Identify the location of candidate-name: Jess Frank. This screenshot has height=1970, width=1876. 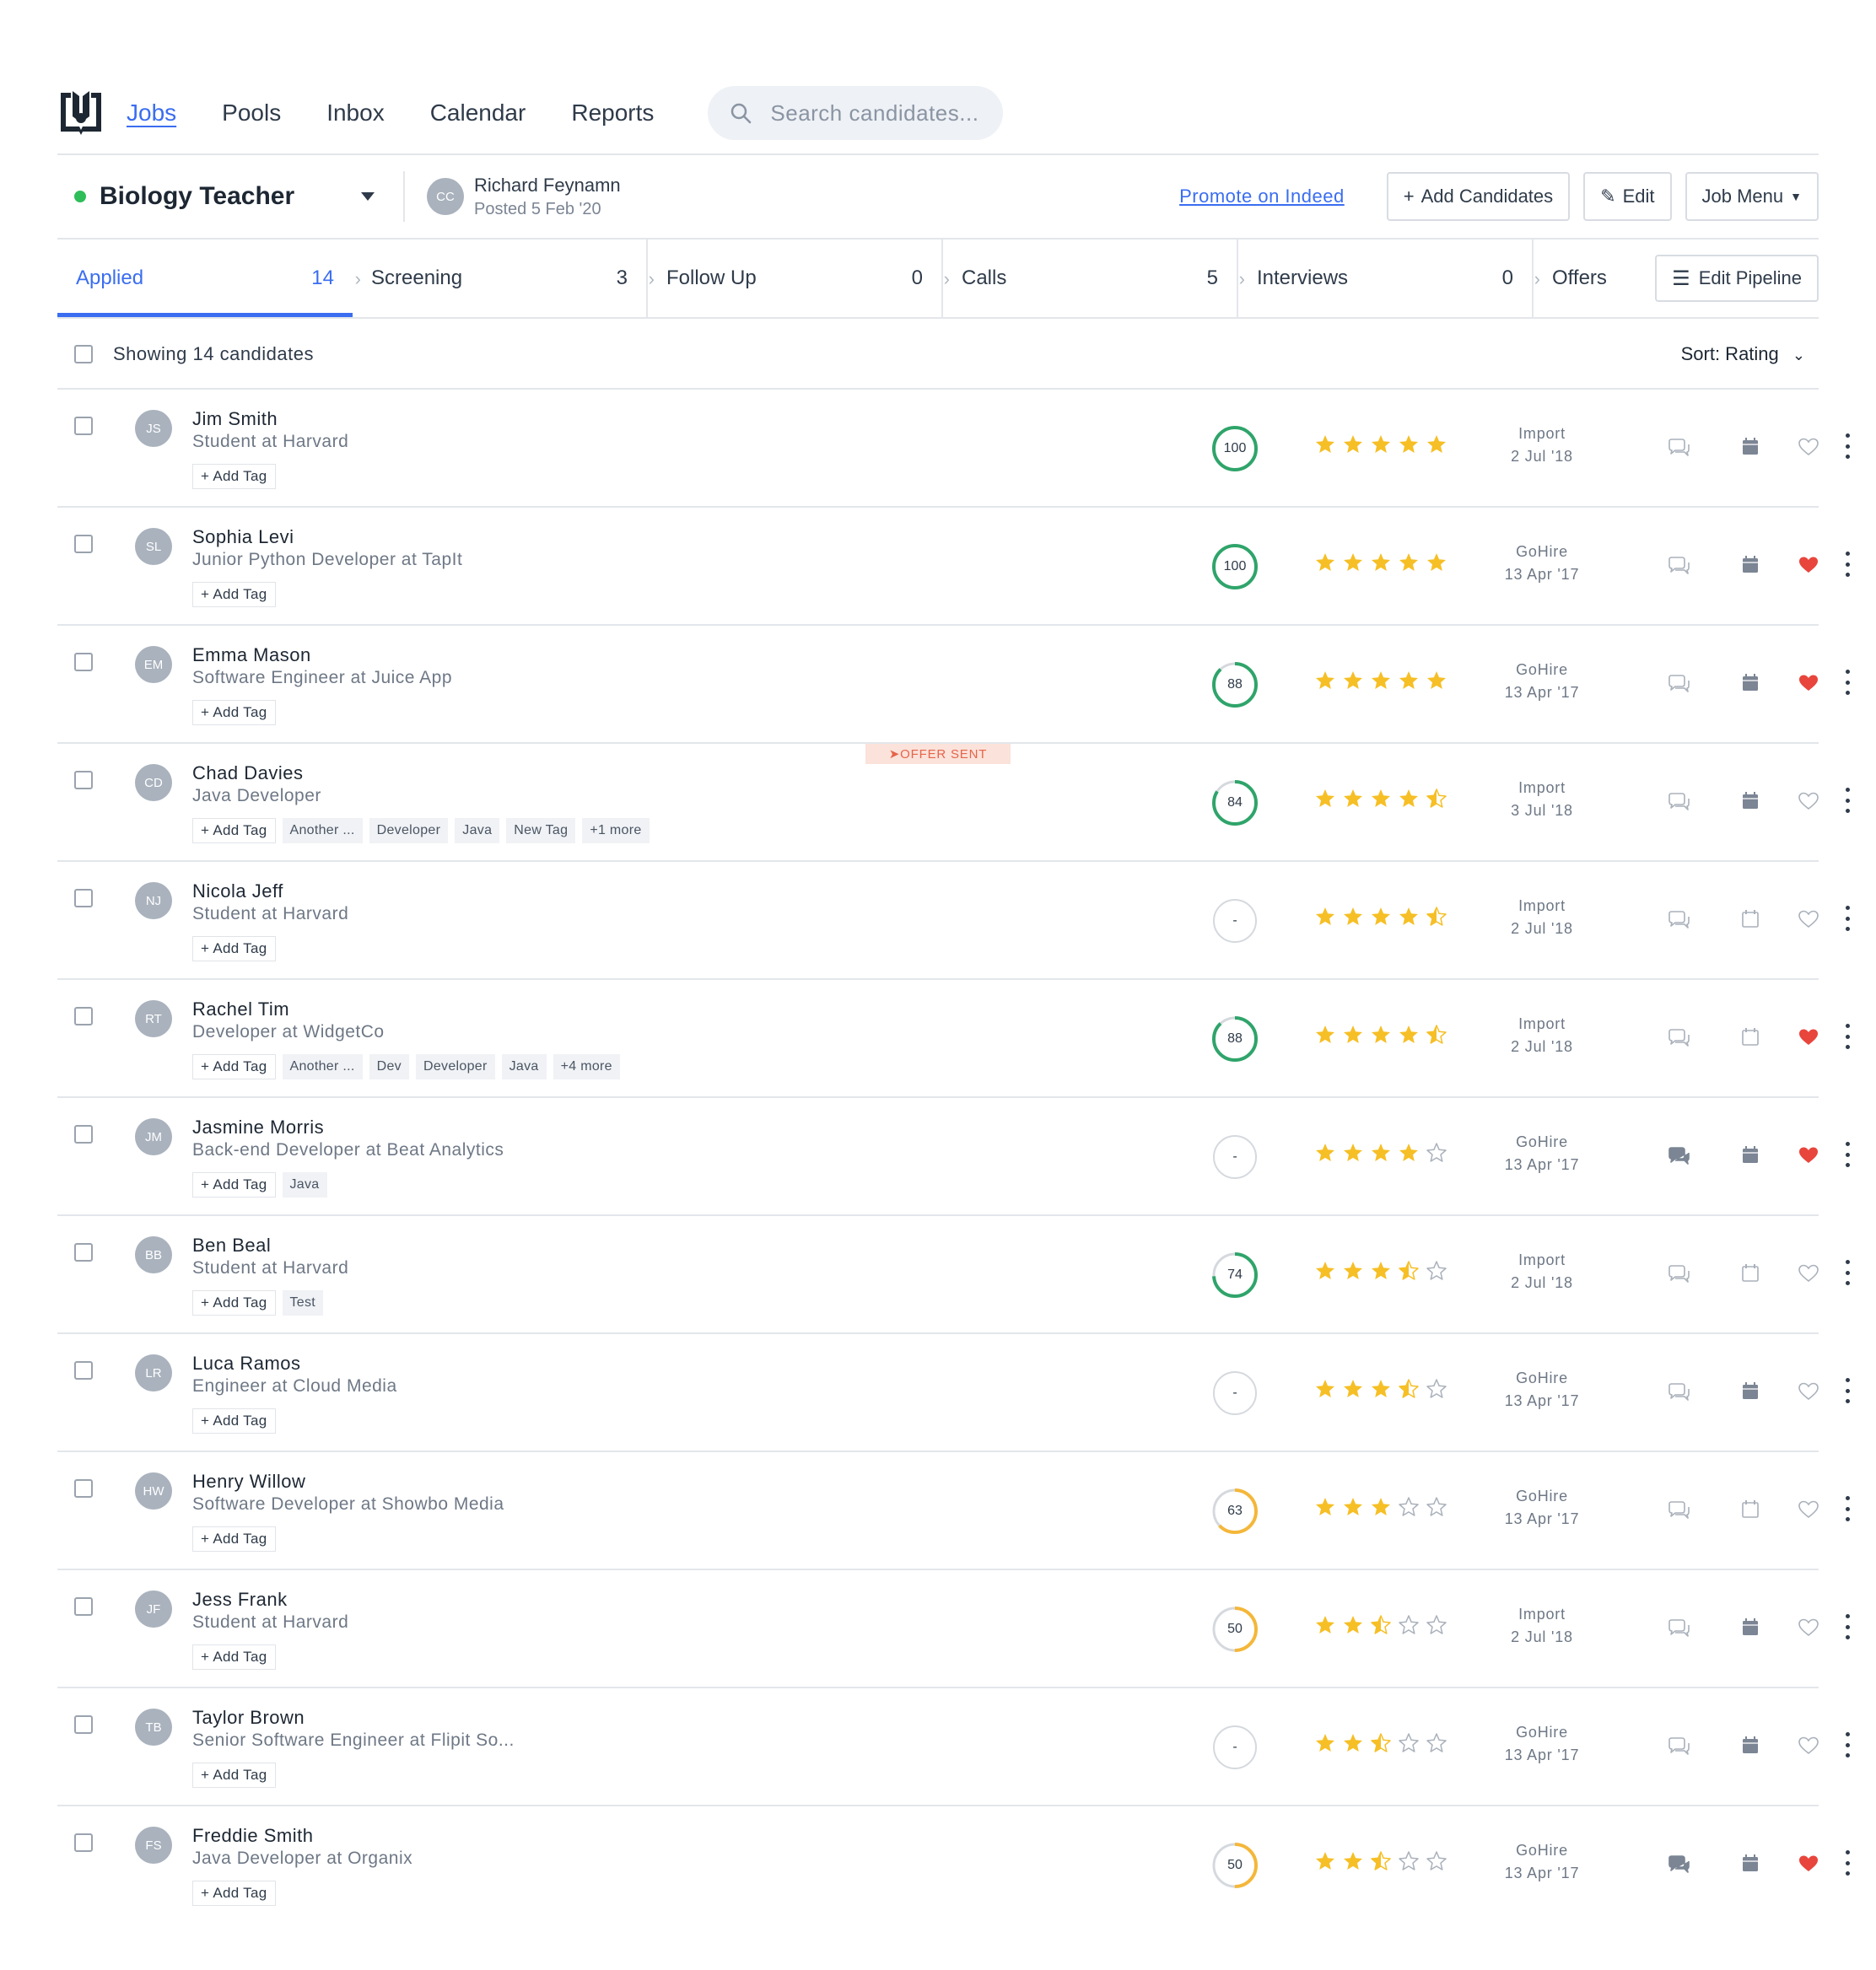
(240, 1600).